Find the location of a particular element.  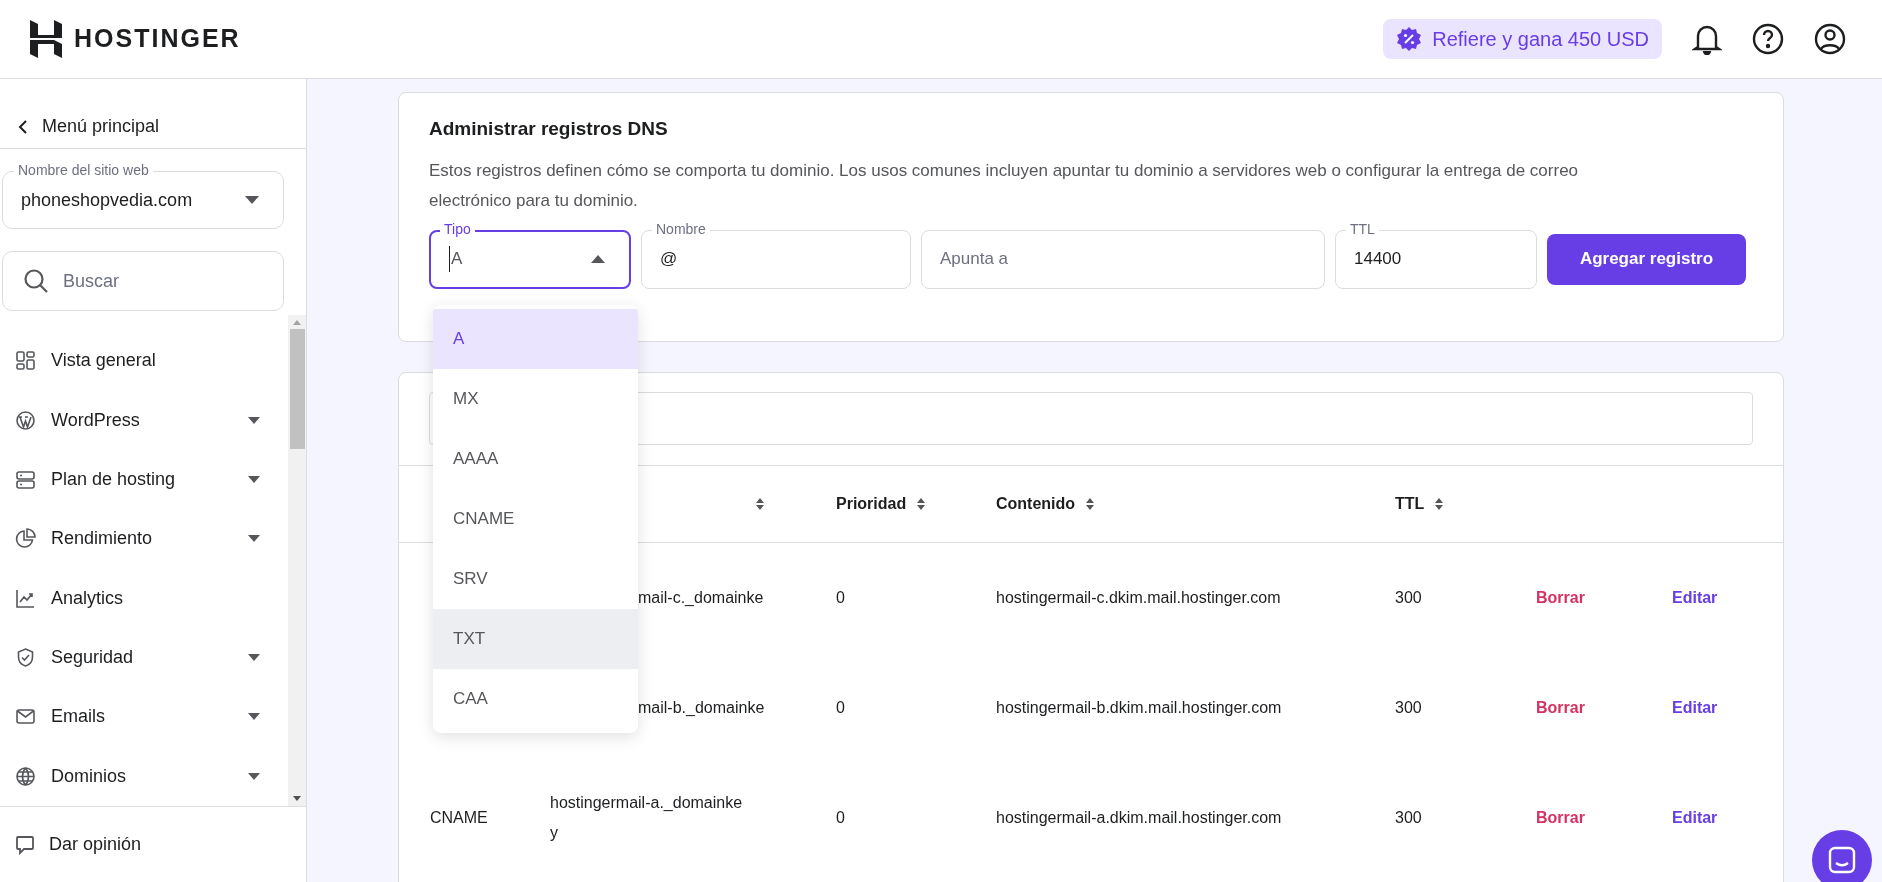

logo-icon is located at coordinates (46, 39).